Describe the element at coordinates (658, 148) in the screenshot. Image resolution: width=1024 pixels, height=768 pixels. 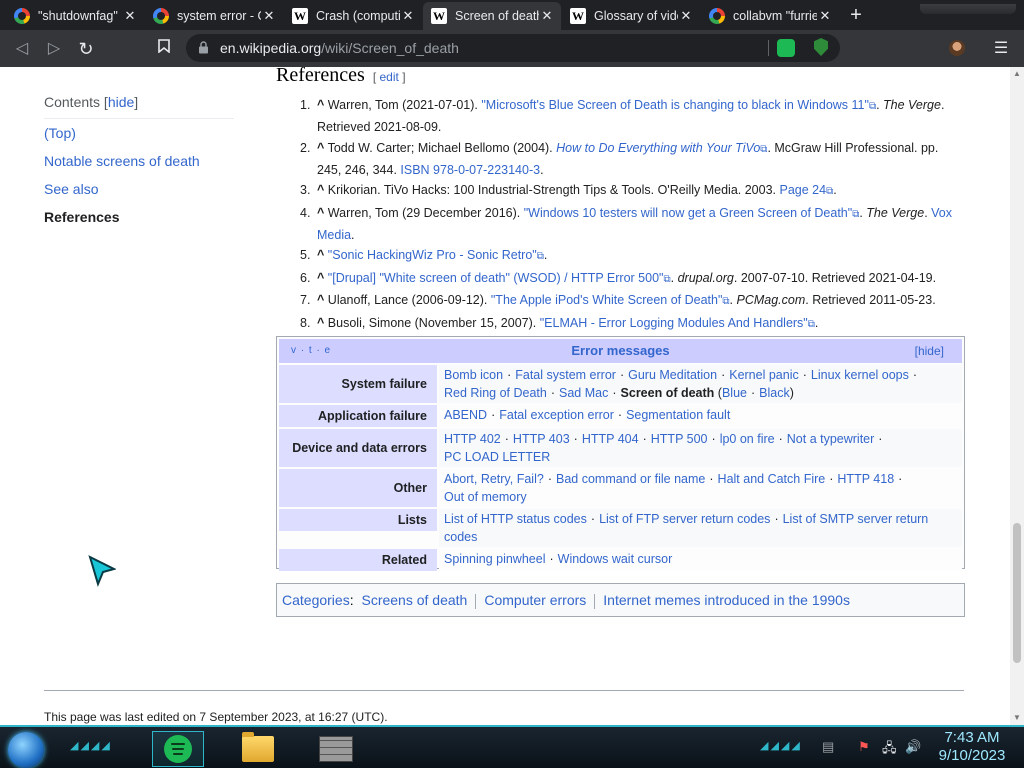
I see `ref-link: How to Do Everything with Your TiVo` at that location.